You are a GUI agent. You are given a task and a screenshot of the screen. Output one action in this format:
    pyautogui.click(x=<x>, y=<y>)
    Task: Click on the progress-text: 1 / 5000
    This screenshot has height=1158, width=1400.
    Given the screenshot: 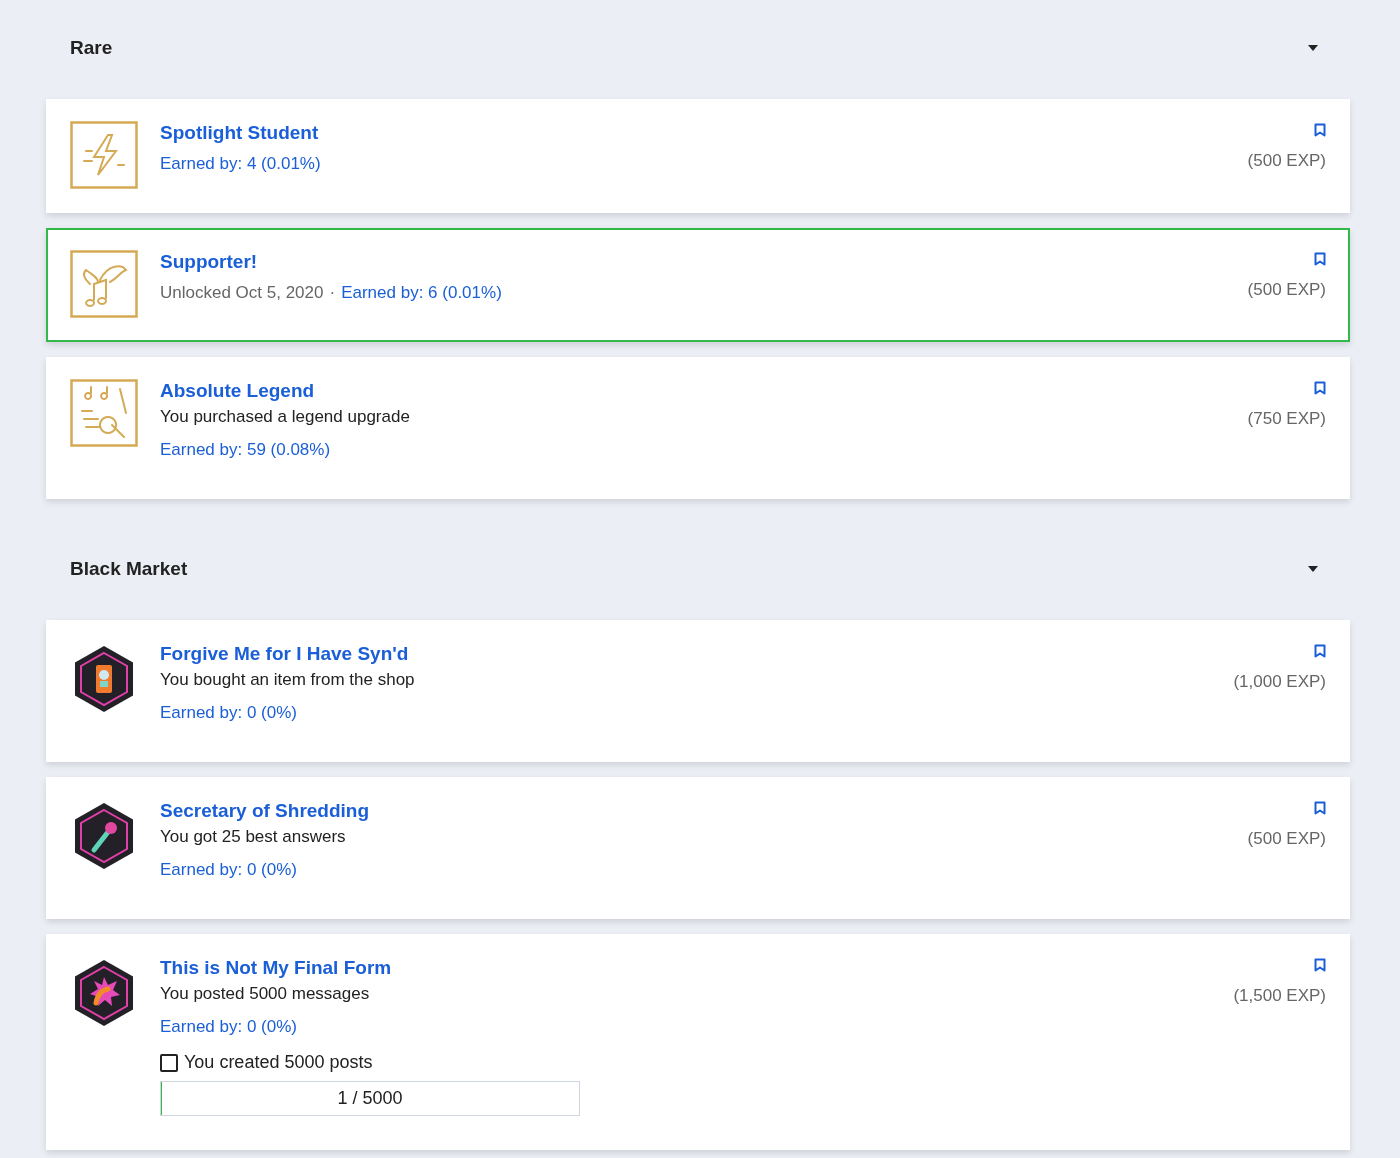 What is the action you would take?
    pyautogui.click(x=370, y=1098)
    